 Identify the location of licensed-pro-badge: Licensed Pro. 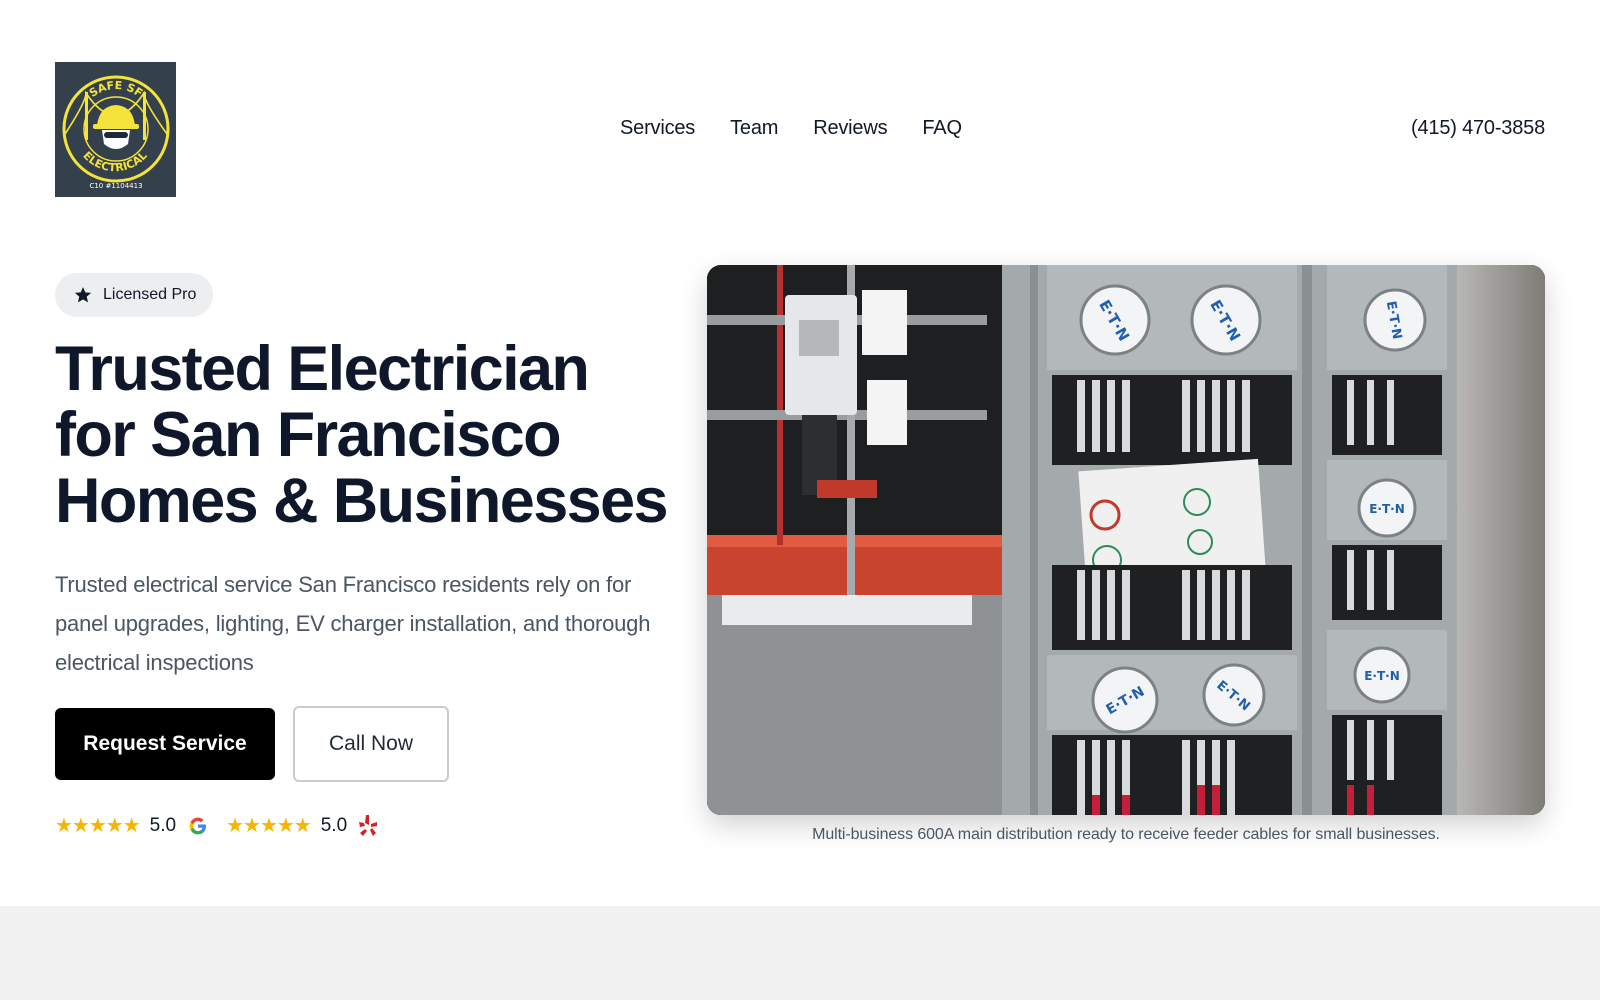
(134, 295).